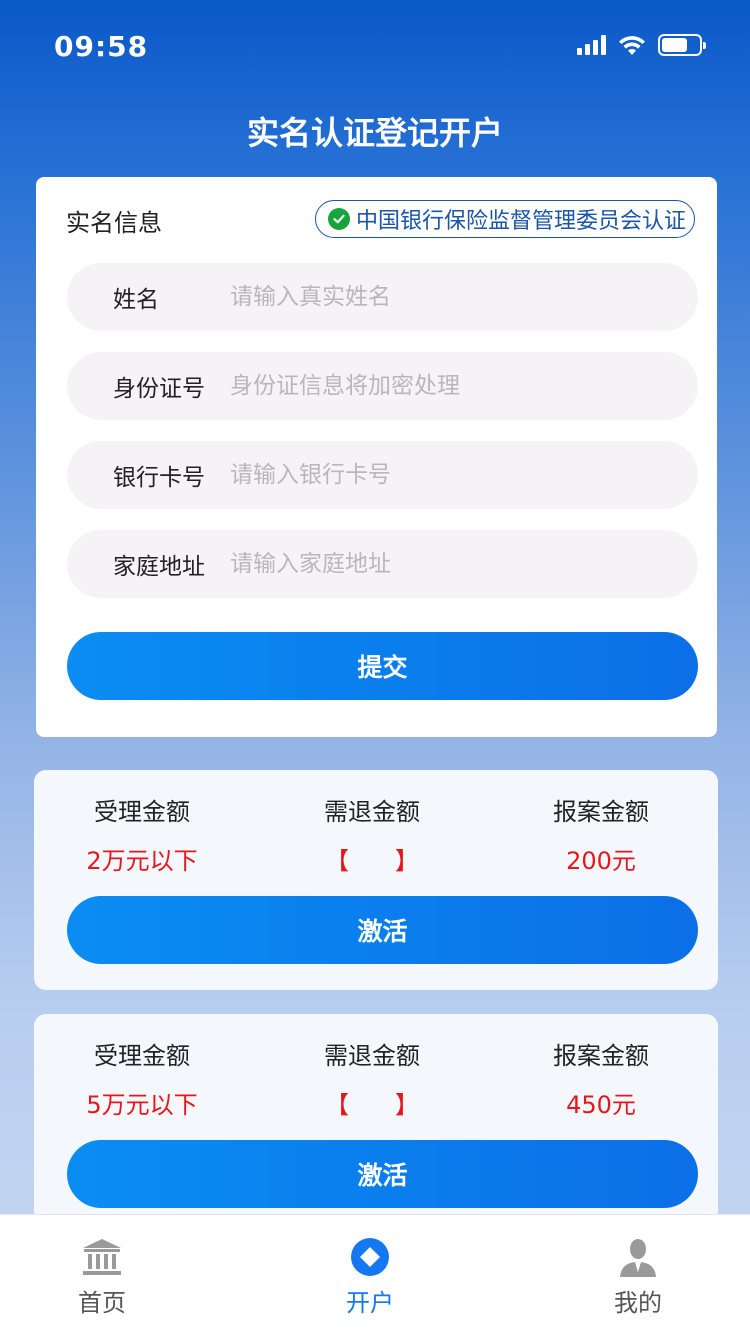  What do you see at coordinates (632, 45) in the screenshot?
I see `wifi-icon` at bounding box center [632, 45].